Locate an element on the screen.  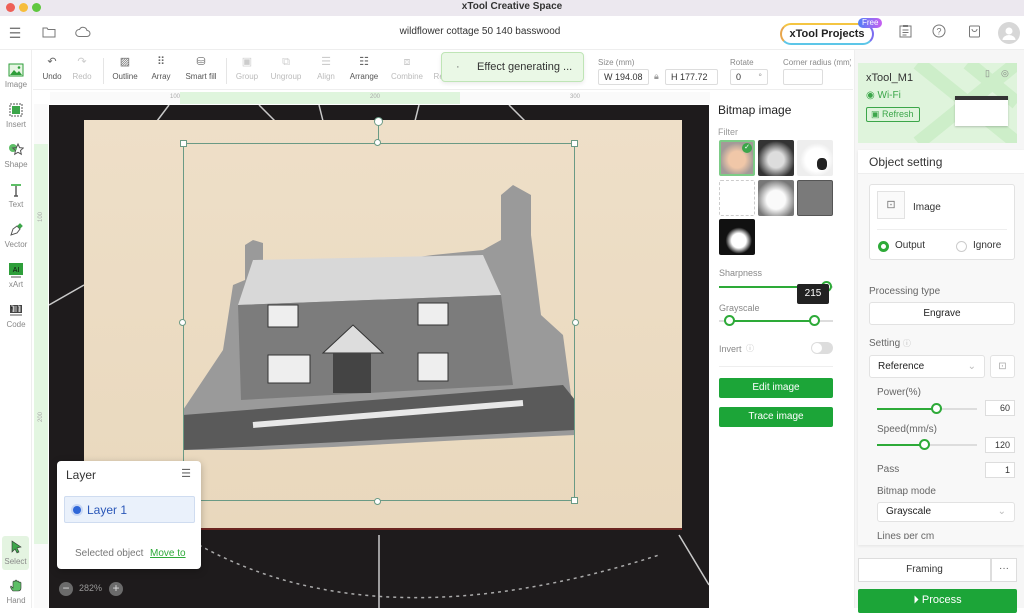
power-fill is located at coordinates (907, 409).